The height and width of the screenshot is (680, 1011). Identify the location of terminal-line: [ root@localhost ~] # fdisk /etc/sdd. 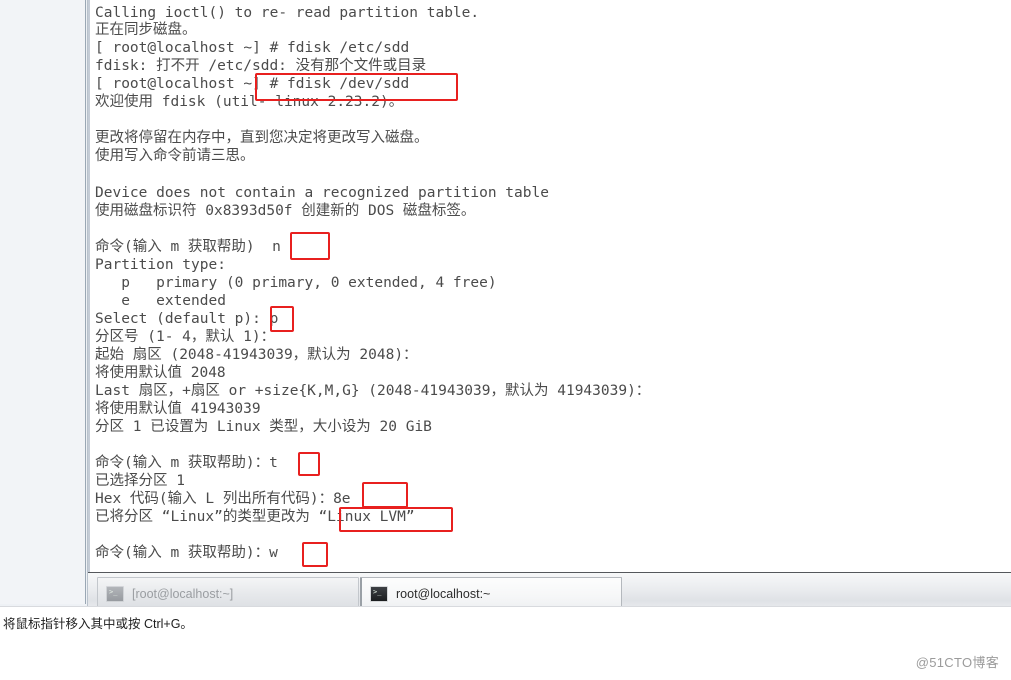
(252, 48).